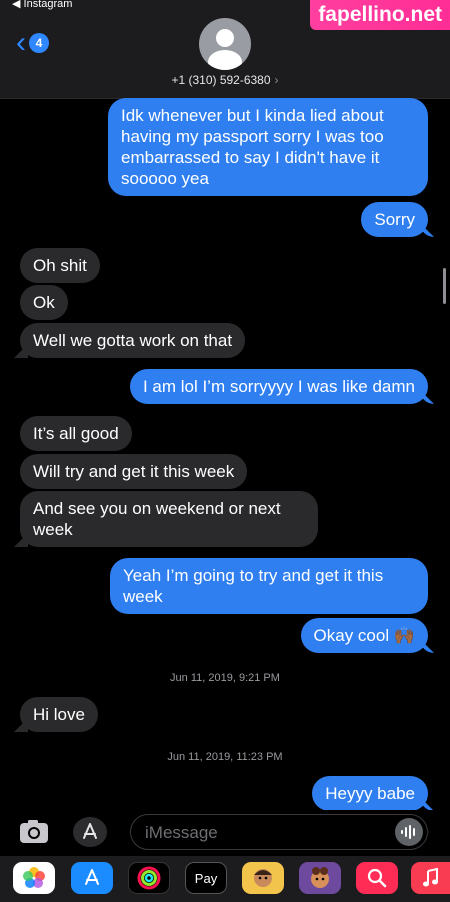 This screenshot has height=902, width=450. I want to click on message-bubble-received: Will try and get it this week, so click(134, 471).